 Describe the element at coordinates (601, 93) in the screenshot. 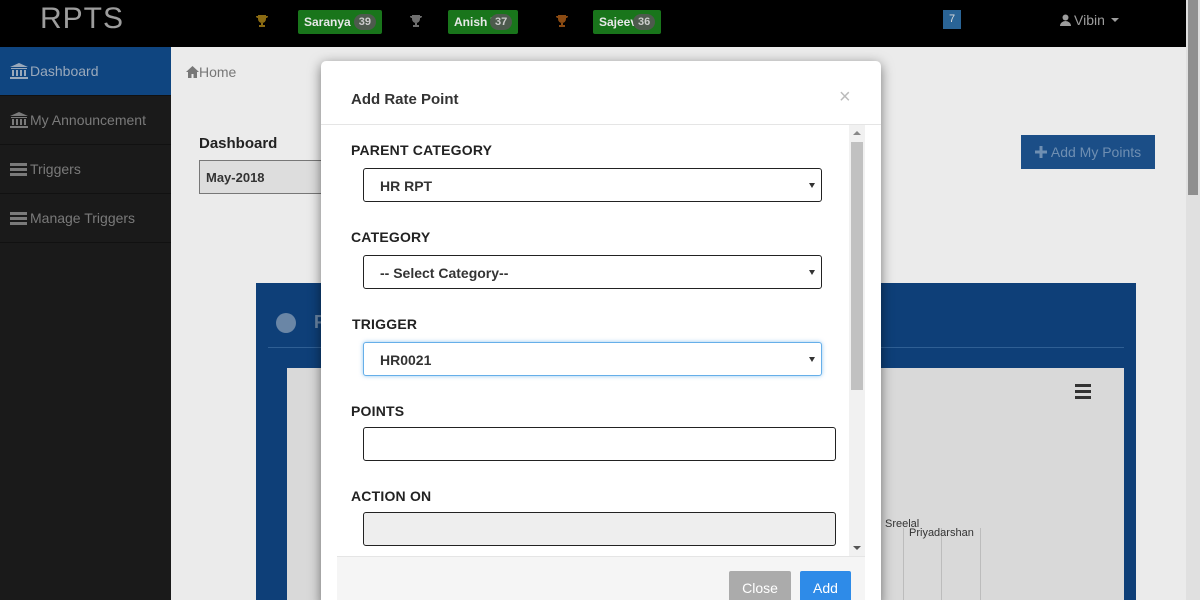

I see `modal-header: Add Rate Point ×` at that location.